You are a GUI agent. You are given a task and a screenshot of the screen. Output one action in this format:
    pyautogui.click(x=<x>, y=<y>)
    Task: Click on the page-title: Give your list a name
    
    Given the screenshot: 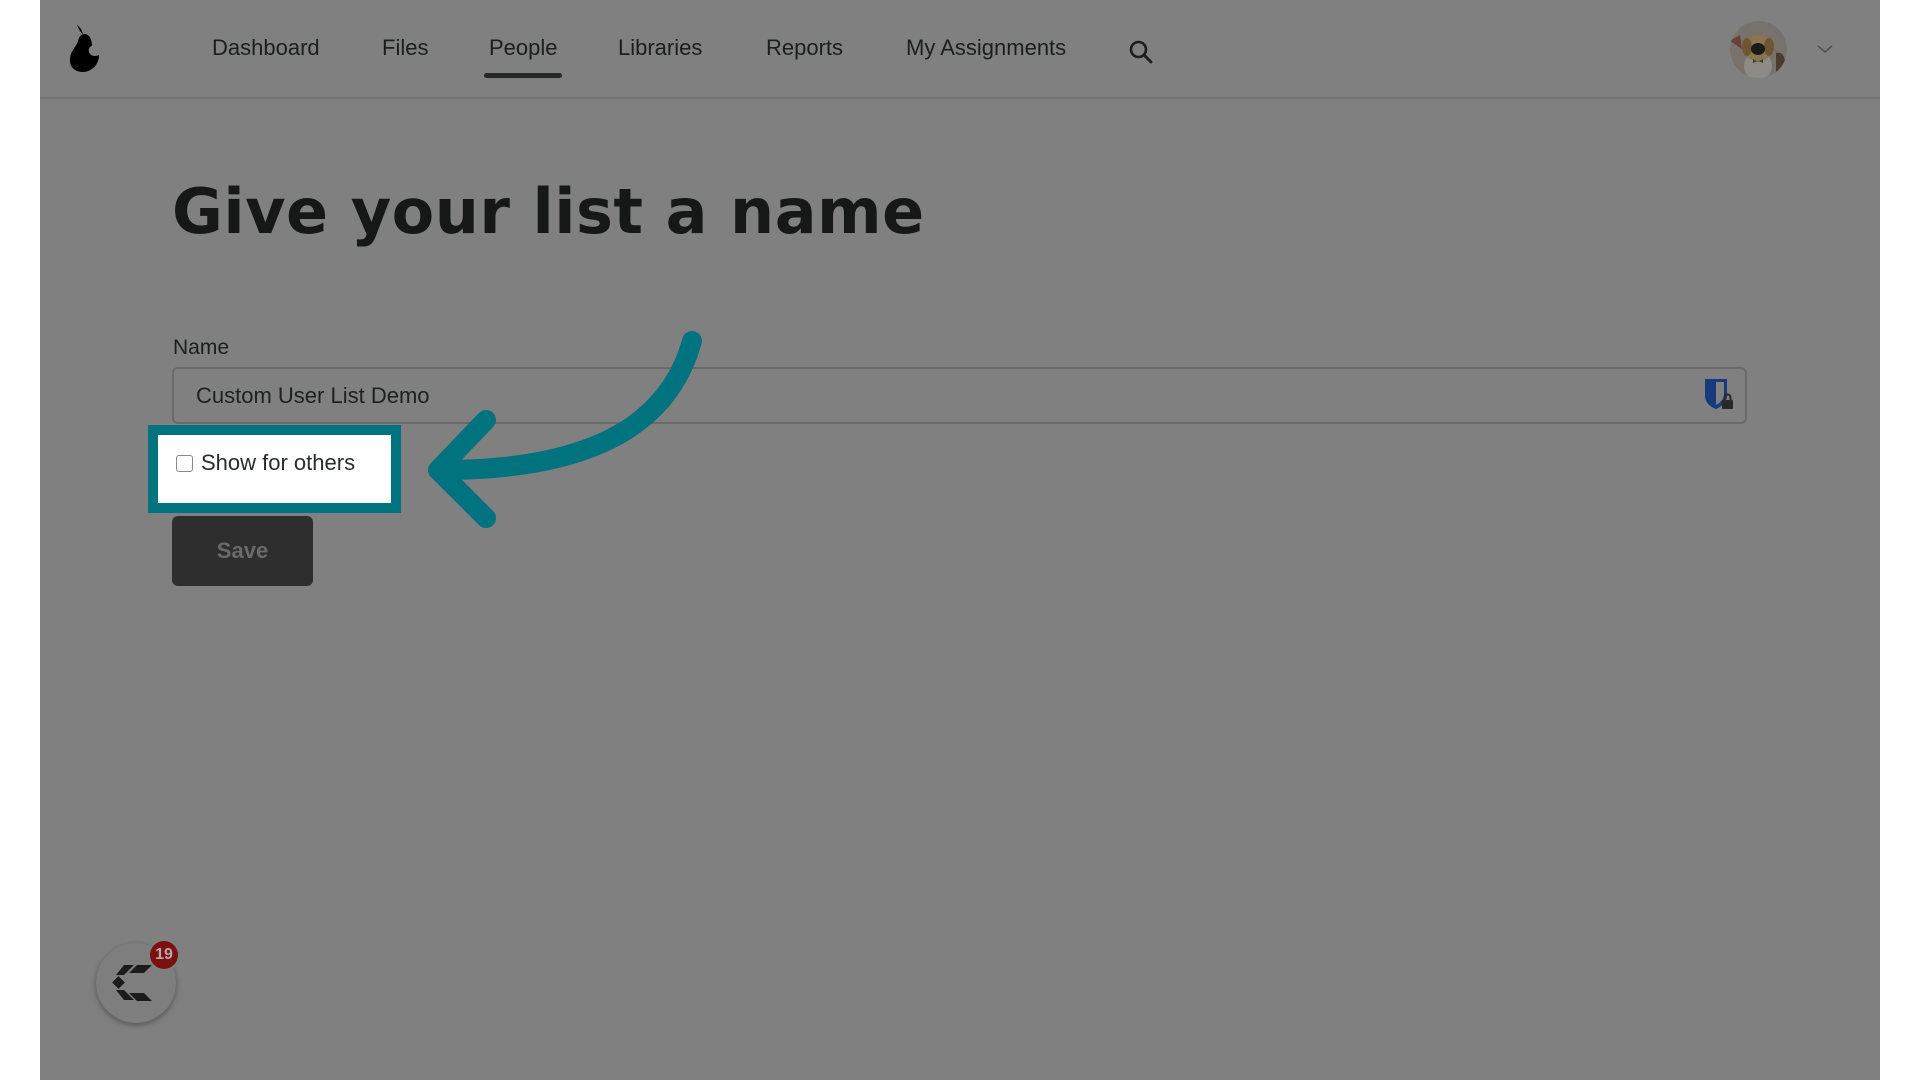 What is the action you would take?
    pyautogui.click(x=548, y=211)
    